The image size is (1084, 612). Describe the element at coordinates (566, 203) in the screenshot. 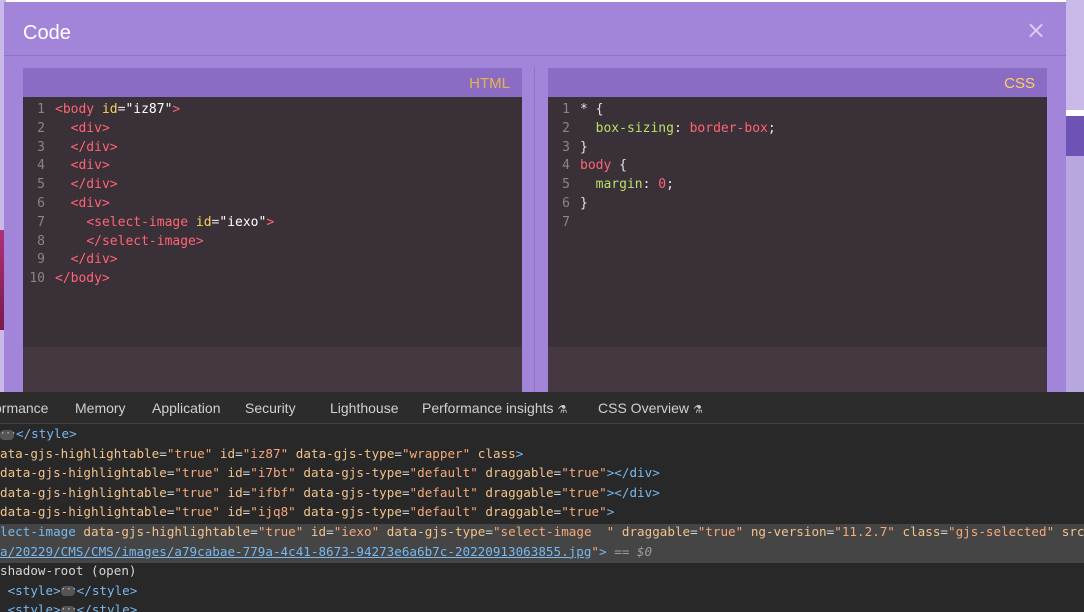

I see `line-number: 6` at that location.